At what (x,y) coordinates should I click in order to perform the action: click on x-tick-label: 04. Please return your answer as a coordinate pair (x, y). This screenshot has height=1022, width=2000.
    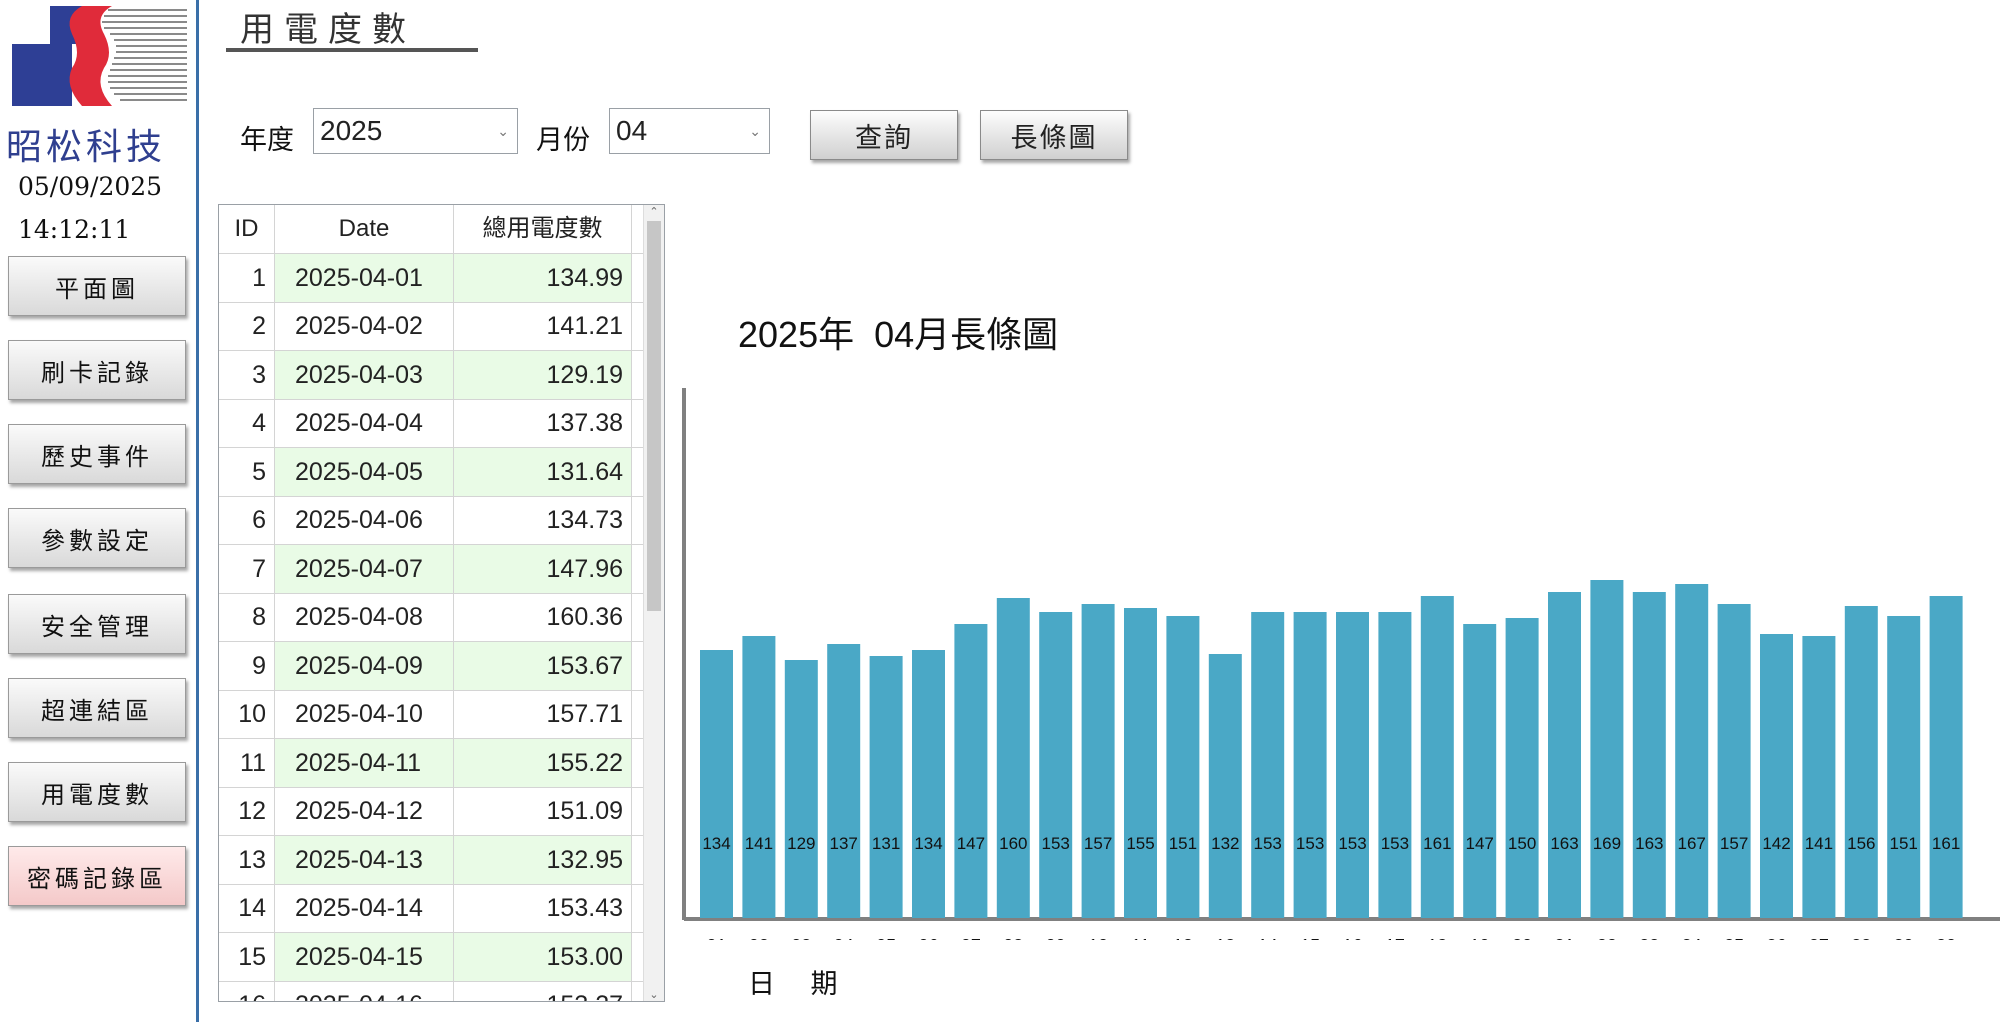
    Looking at the image, I should click on (844, 938).